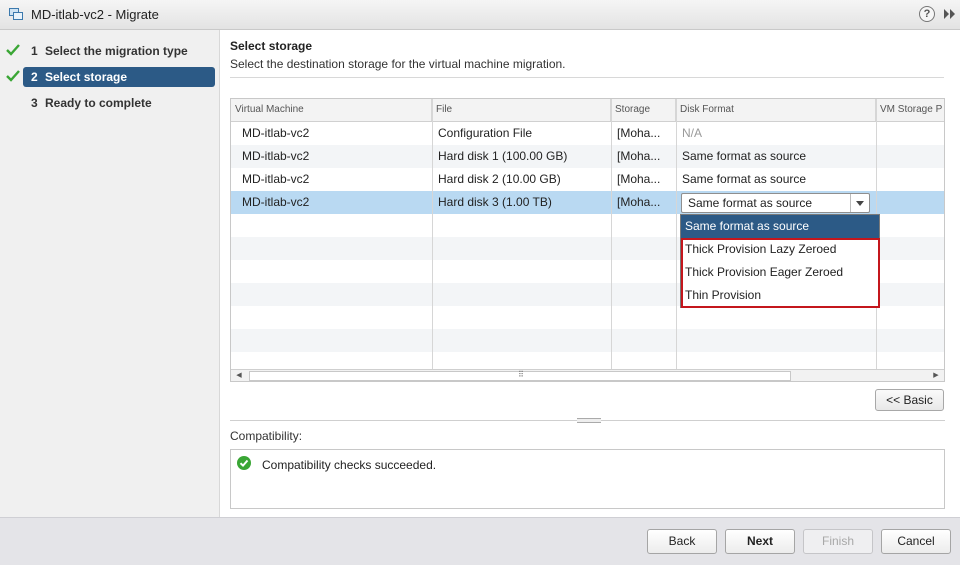 This screenshot has height=565, width=960. I want to click on step-select-storage: 2 Select storage, so click(110, 77).